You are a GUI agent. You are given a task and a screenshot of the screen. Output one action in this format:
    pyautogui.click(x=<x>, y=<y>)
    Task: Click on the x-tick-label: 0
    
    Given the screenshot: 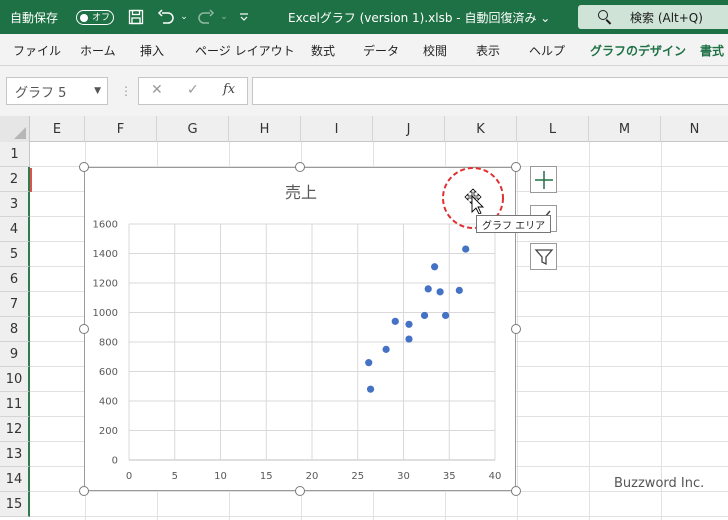 What is the action you would take?
    pyautogui.click(x=129, y=476)
    